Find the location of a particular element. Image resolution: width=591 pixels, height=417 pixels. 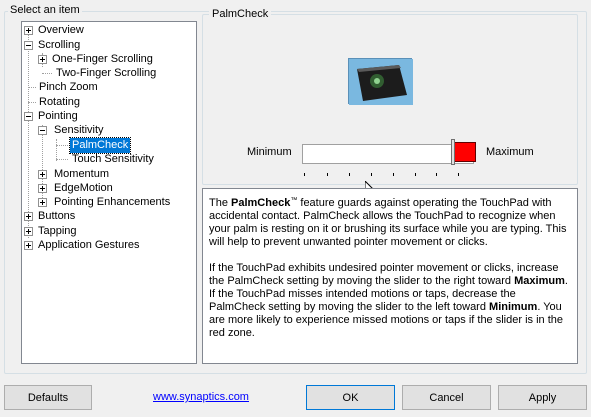

tree-label: Rotating is located at coordinates (59, 102).